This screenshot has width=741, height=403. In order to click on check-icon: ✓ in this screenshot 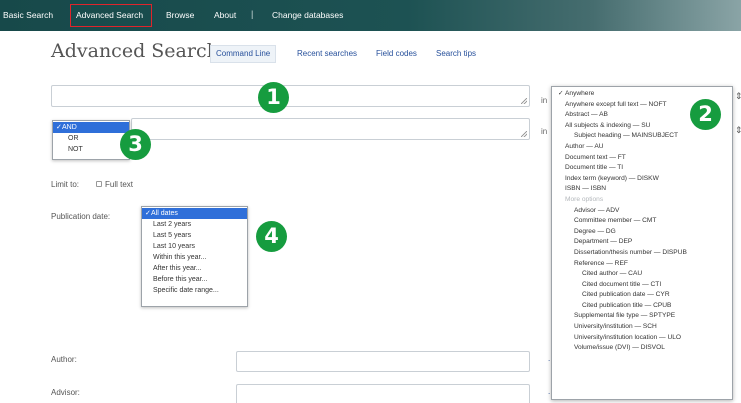, I will do `click(561, 93)`.